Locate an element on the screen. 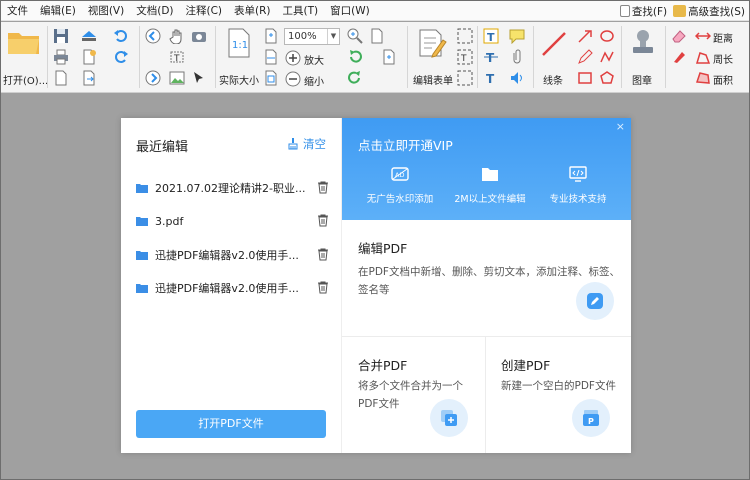 The image size is (750, 480). open-pdf-button: 打开PDF文件 is located at coordinates (231, 424).